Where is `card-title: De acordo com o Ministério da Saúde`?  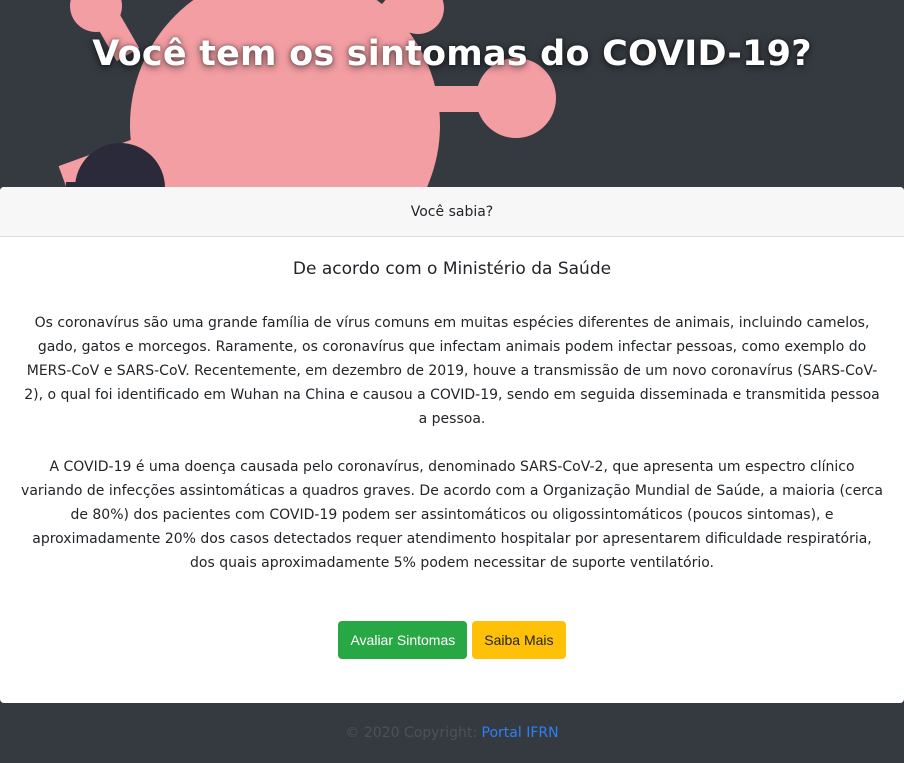
card-title: De acordo com o Ministério da Saúde is located at coordinates (452, 269).